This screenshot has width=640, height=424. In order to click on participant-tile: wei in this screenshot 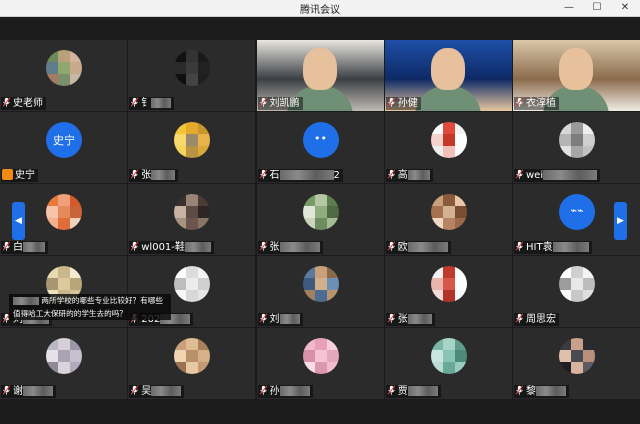, I will do `click(576, 147)`.